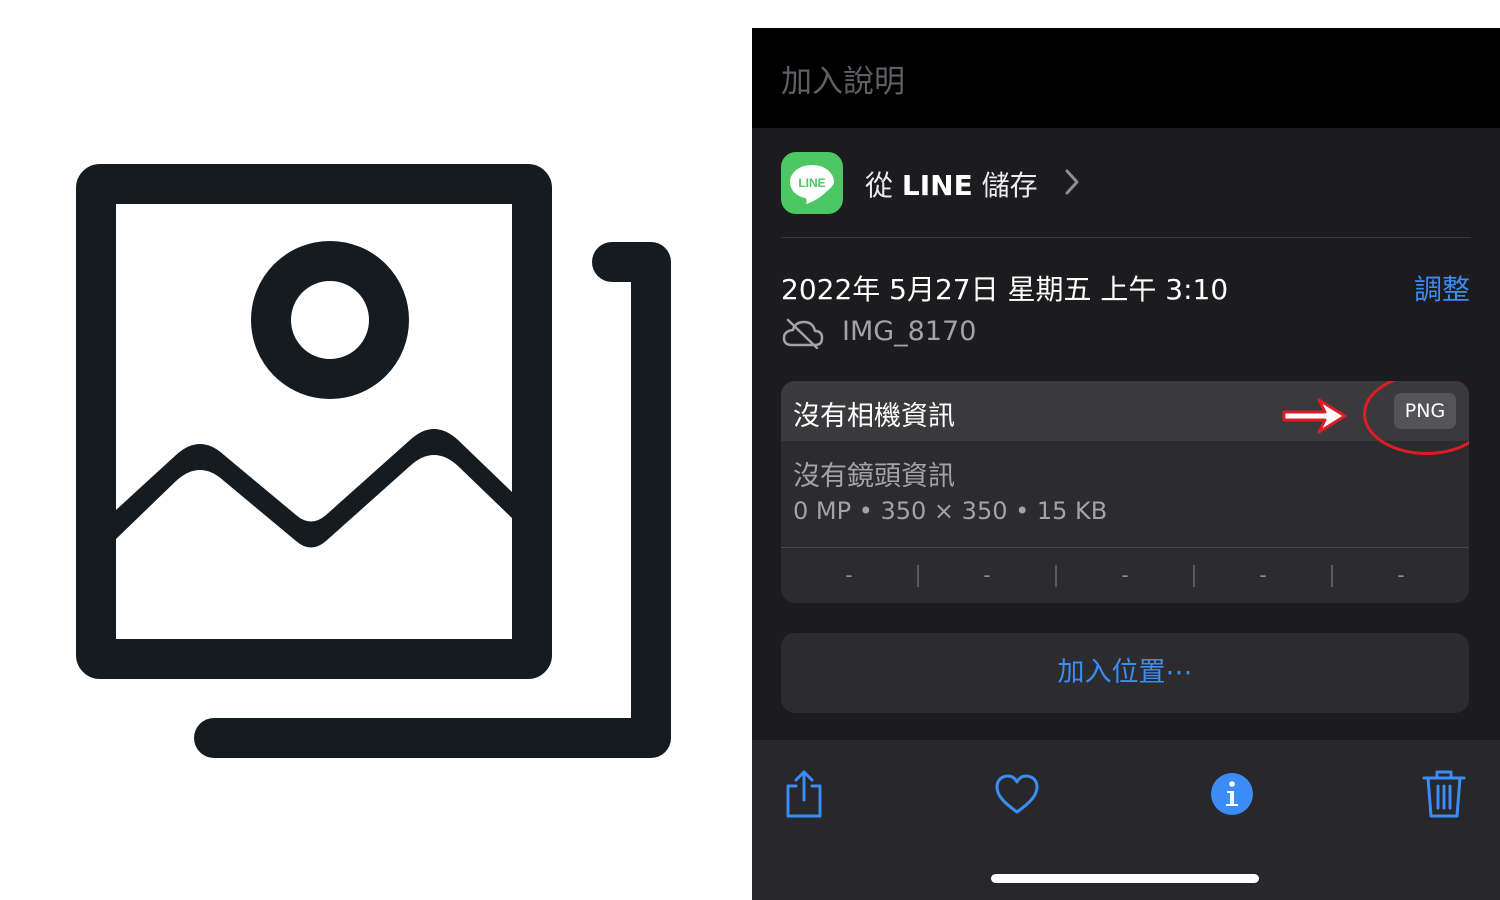  I want to click on chevron-right-icon, so click(1072, 182).